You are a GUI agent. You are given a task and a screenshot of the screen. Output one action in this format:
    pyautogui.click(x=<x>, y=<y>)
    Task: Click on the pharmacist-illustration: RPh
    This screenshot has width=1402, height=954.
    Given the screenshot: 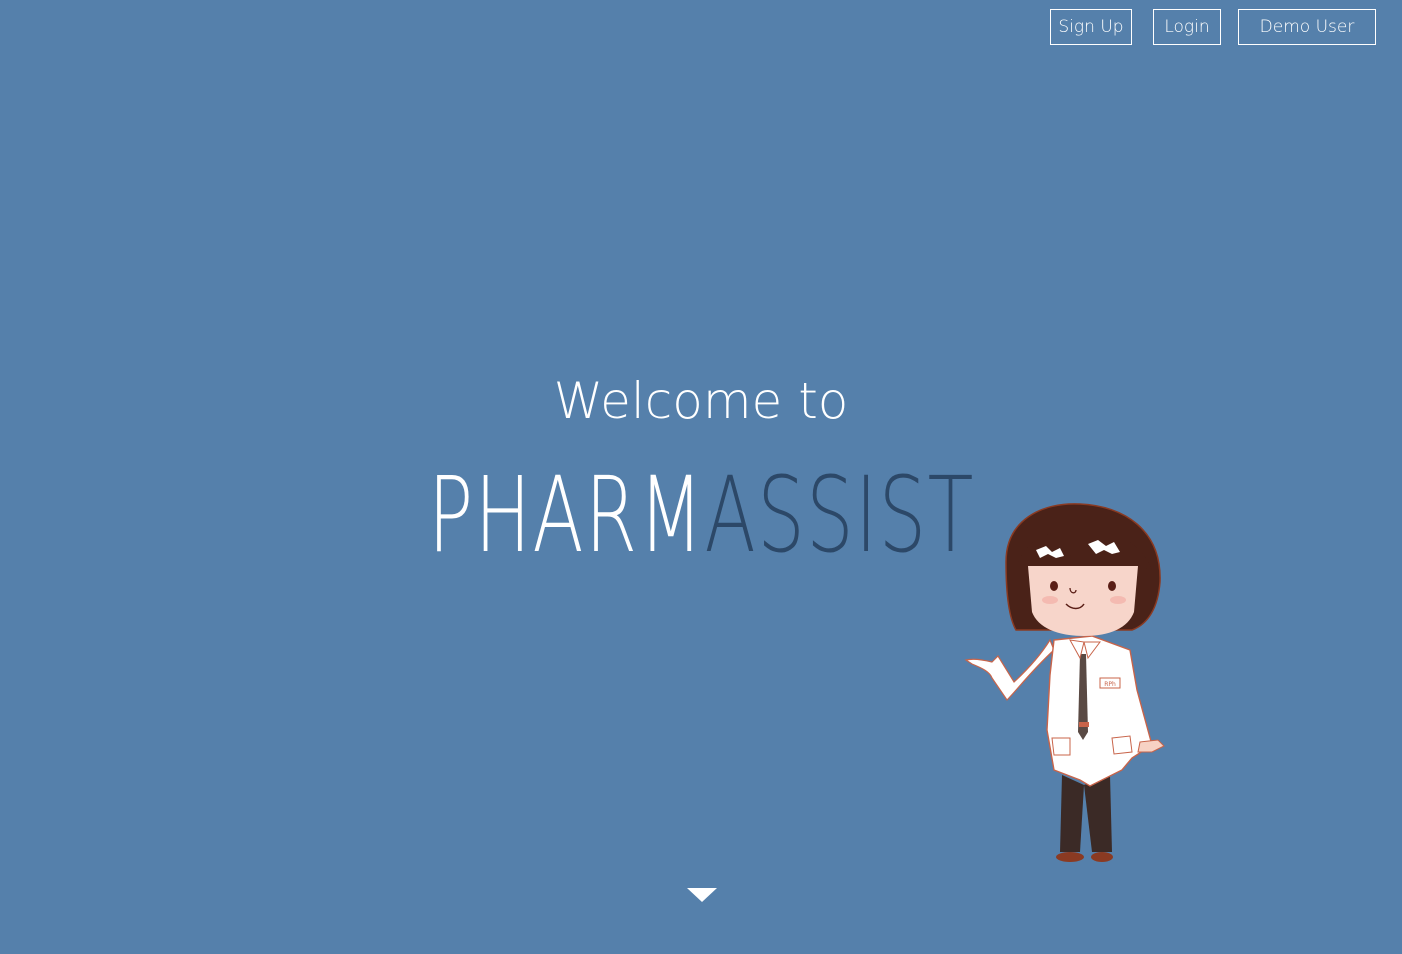 What is the action you would take?
    pyautogui.click(x=1064, y=682)
    